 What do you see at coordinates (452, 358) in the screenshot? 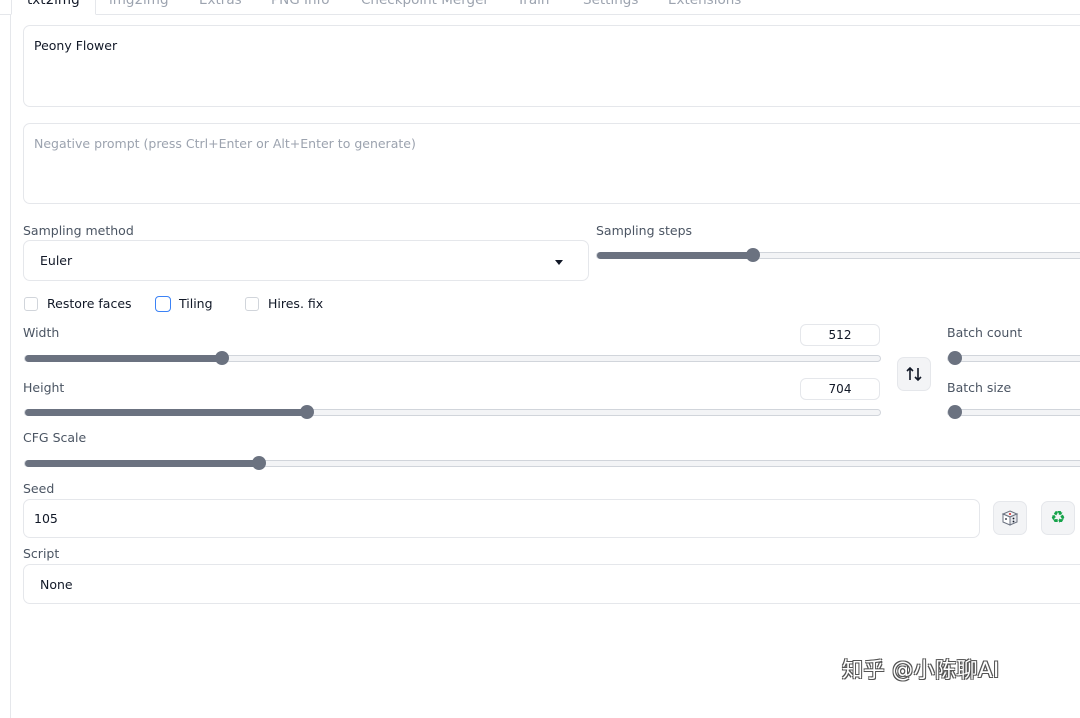
I see `width-slider` at bounding box center [452, 358].